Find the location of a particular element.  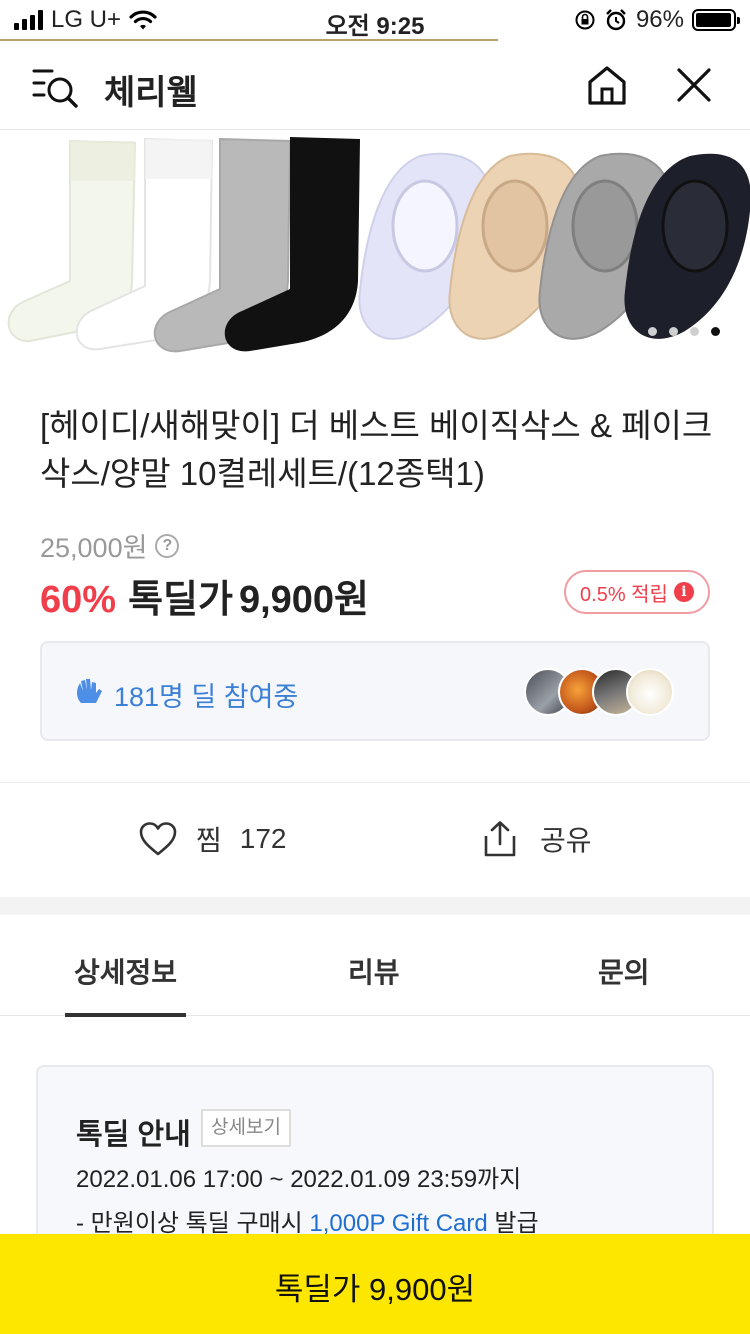

battery-icon is located at coordinates (716, 20).